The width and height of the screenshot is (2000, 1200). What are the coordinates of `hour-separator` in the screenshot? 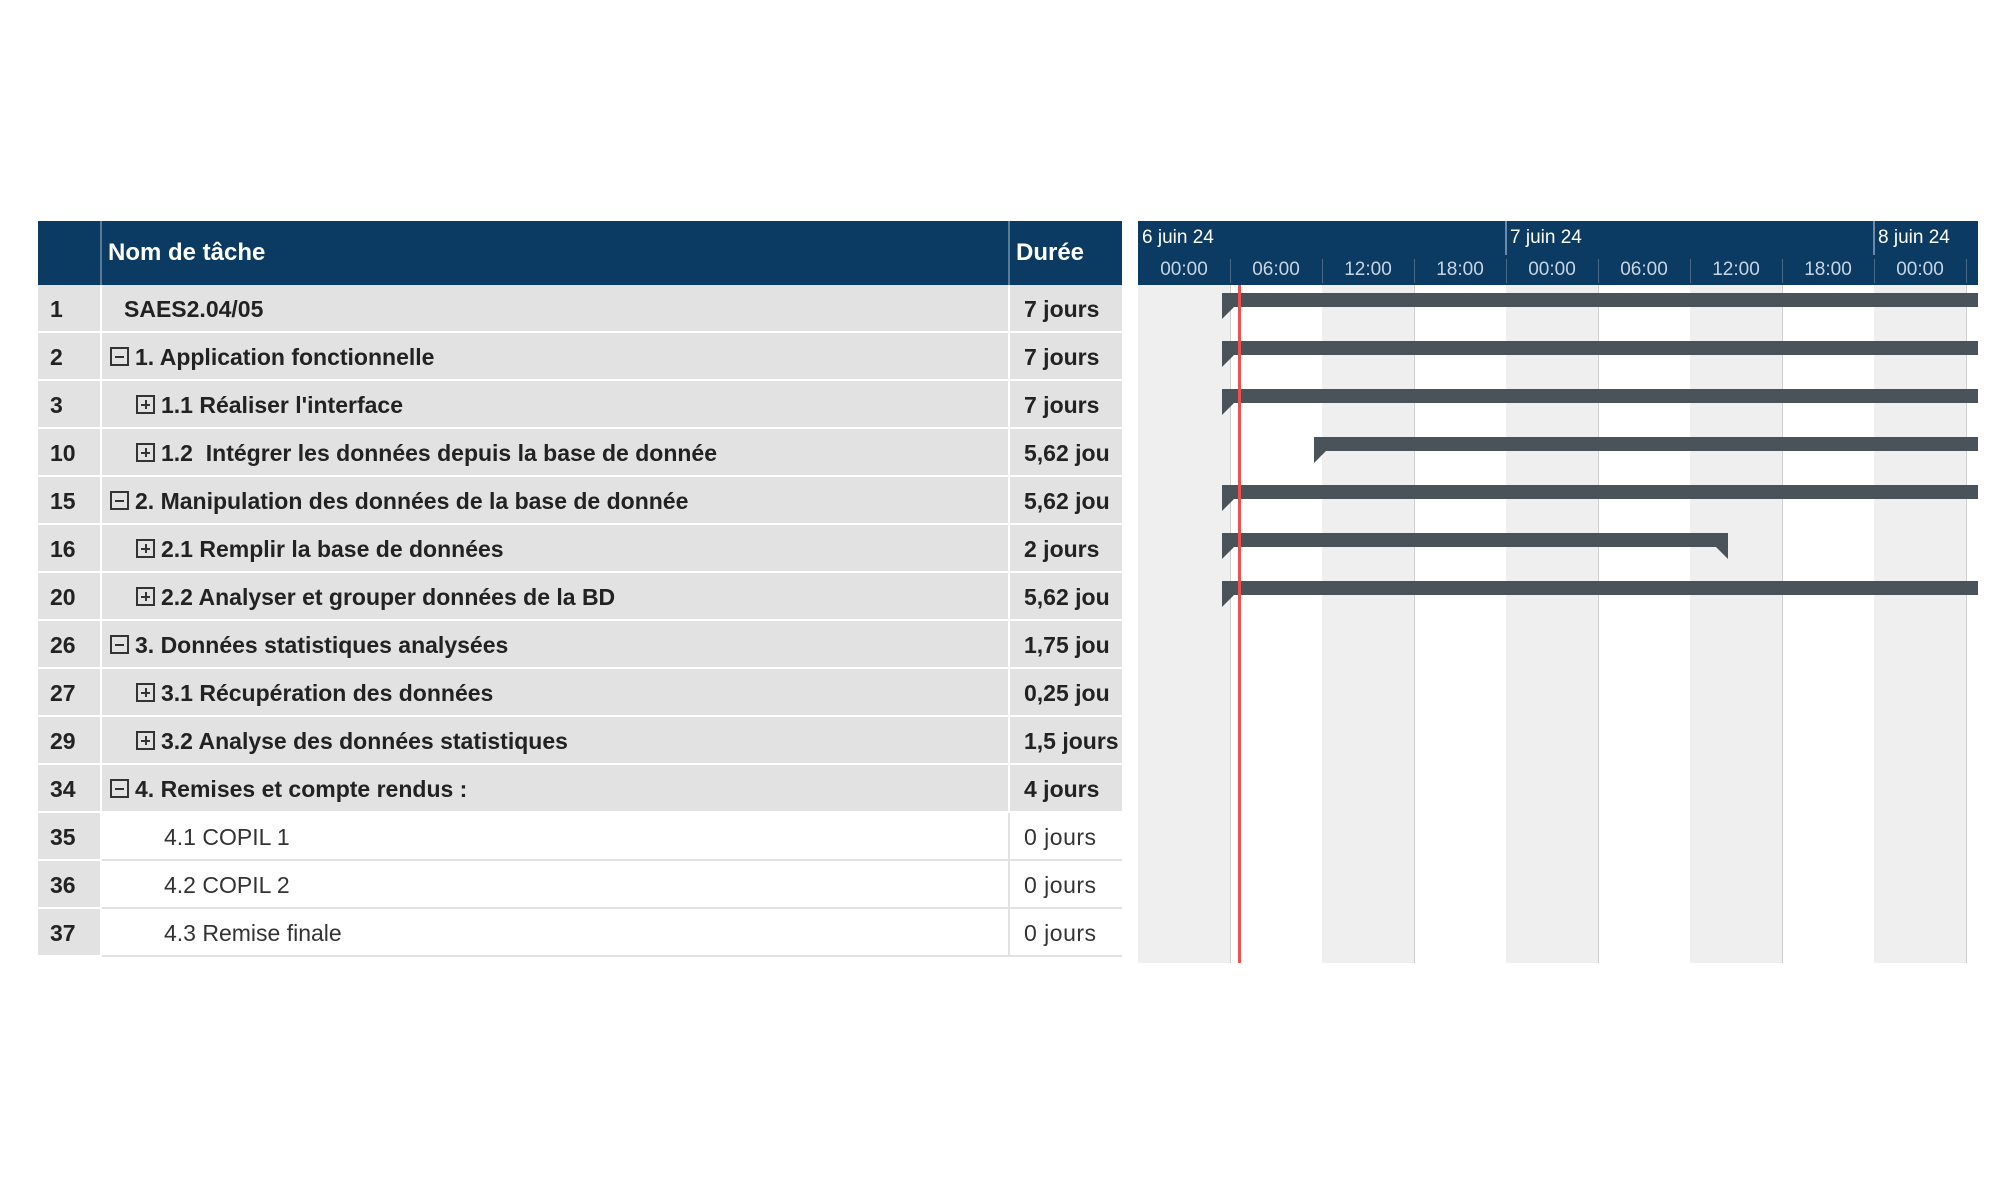 It's located at (1966, 271).